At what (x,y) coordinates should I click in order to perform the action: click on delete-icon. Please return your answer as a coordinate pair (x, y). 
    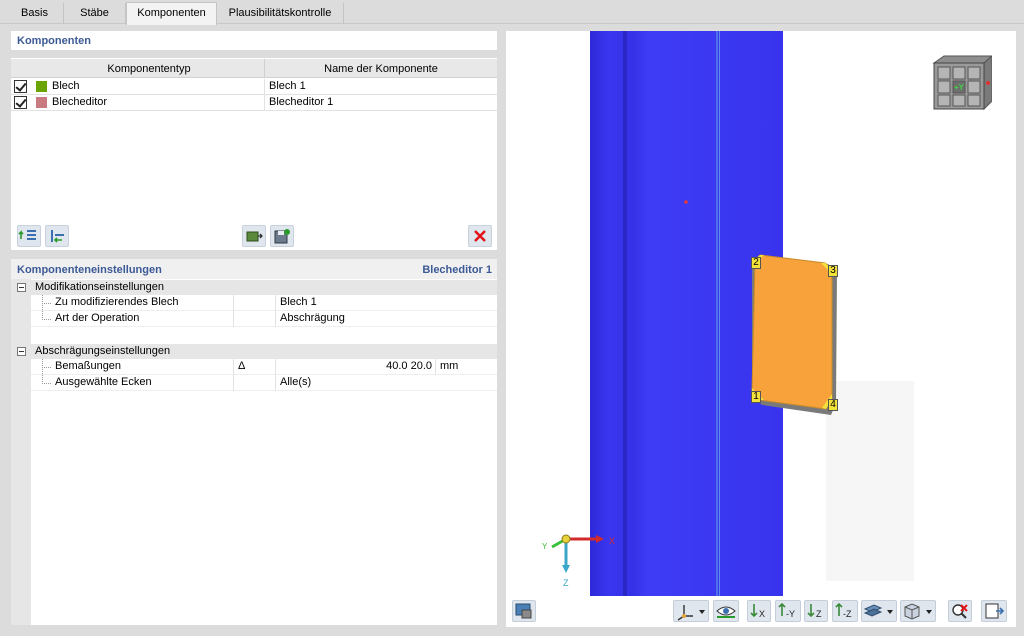
    Looking at the image, I should click on (480, 236).